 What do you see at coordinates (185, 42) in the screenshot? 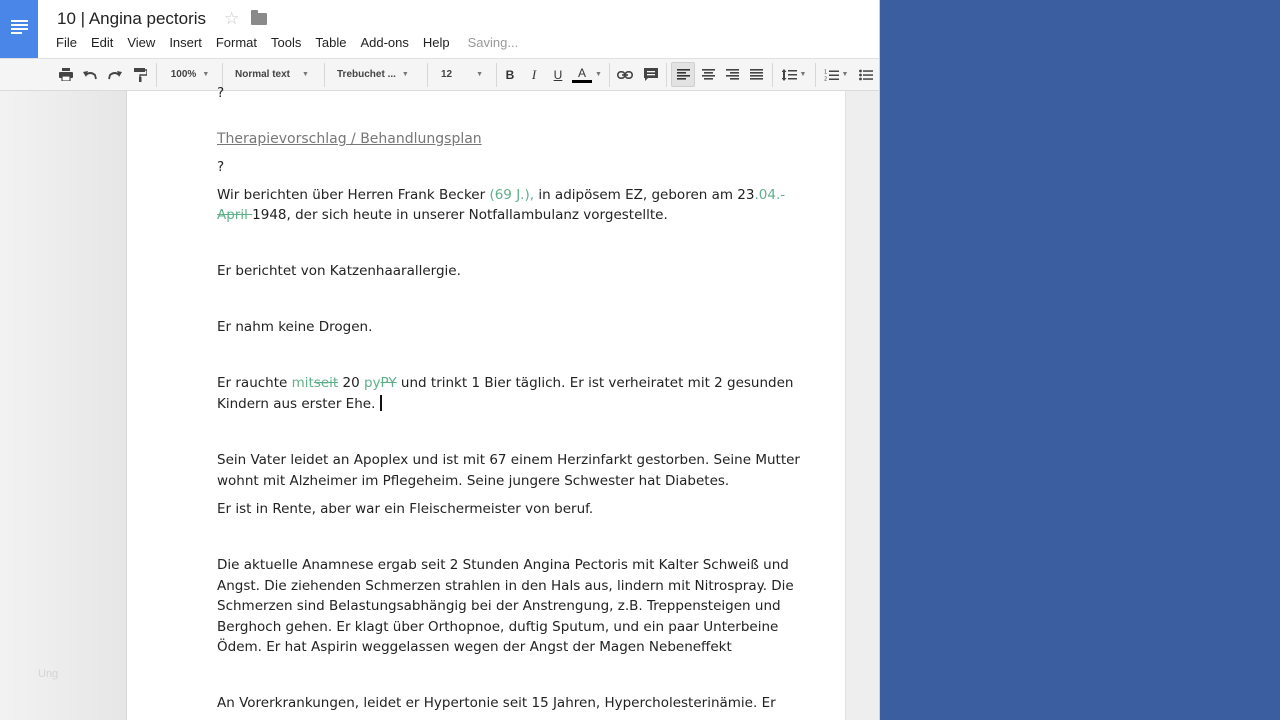
I see `menu-insert: Insert` at bounding box center [185, 42].